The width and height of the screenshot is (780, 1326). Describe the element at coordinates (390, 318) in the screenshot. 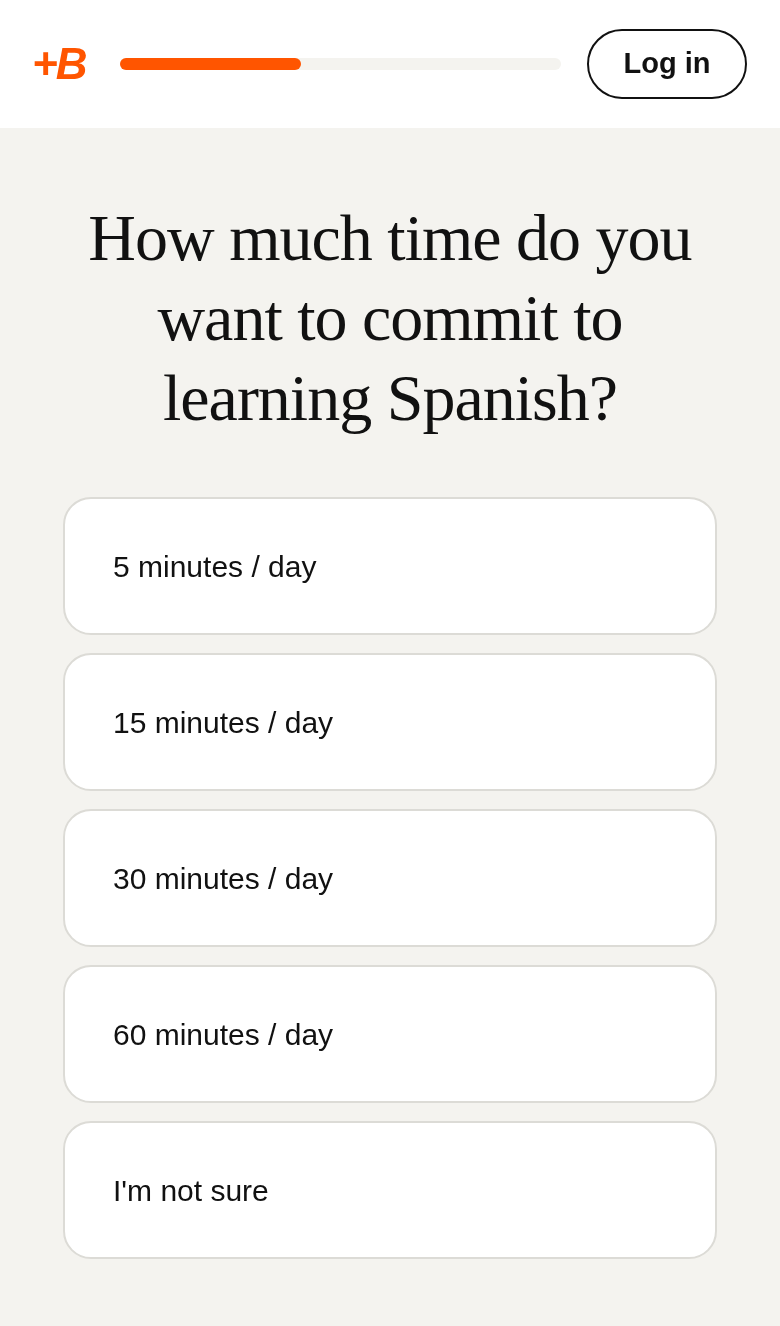

I see `question-title: How much time do you want to commit to learning Spanish?` at that location.